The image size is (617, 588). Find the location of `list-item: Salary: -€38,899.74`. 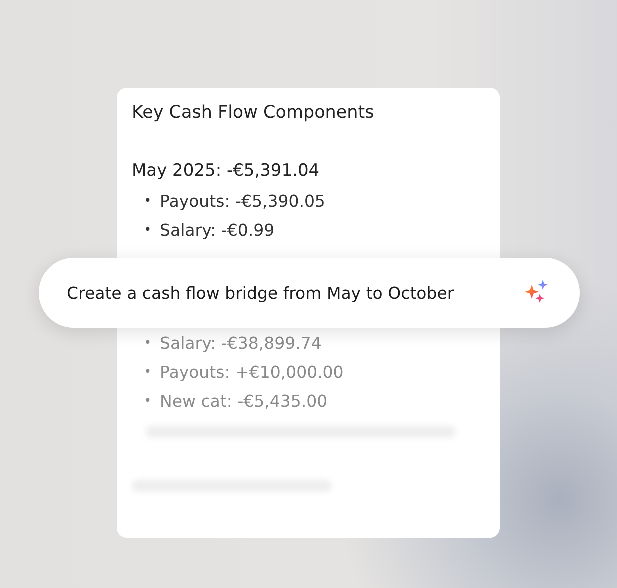

list-item: Salary: -€38,899.74 is located at coordinates (241, 343).